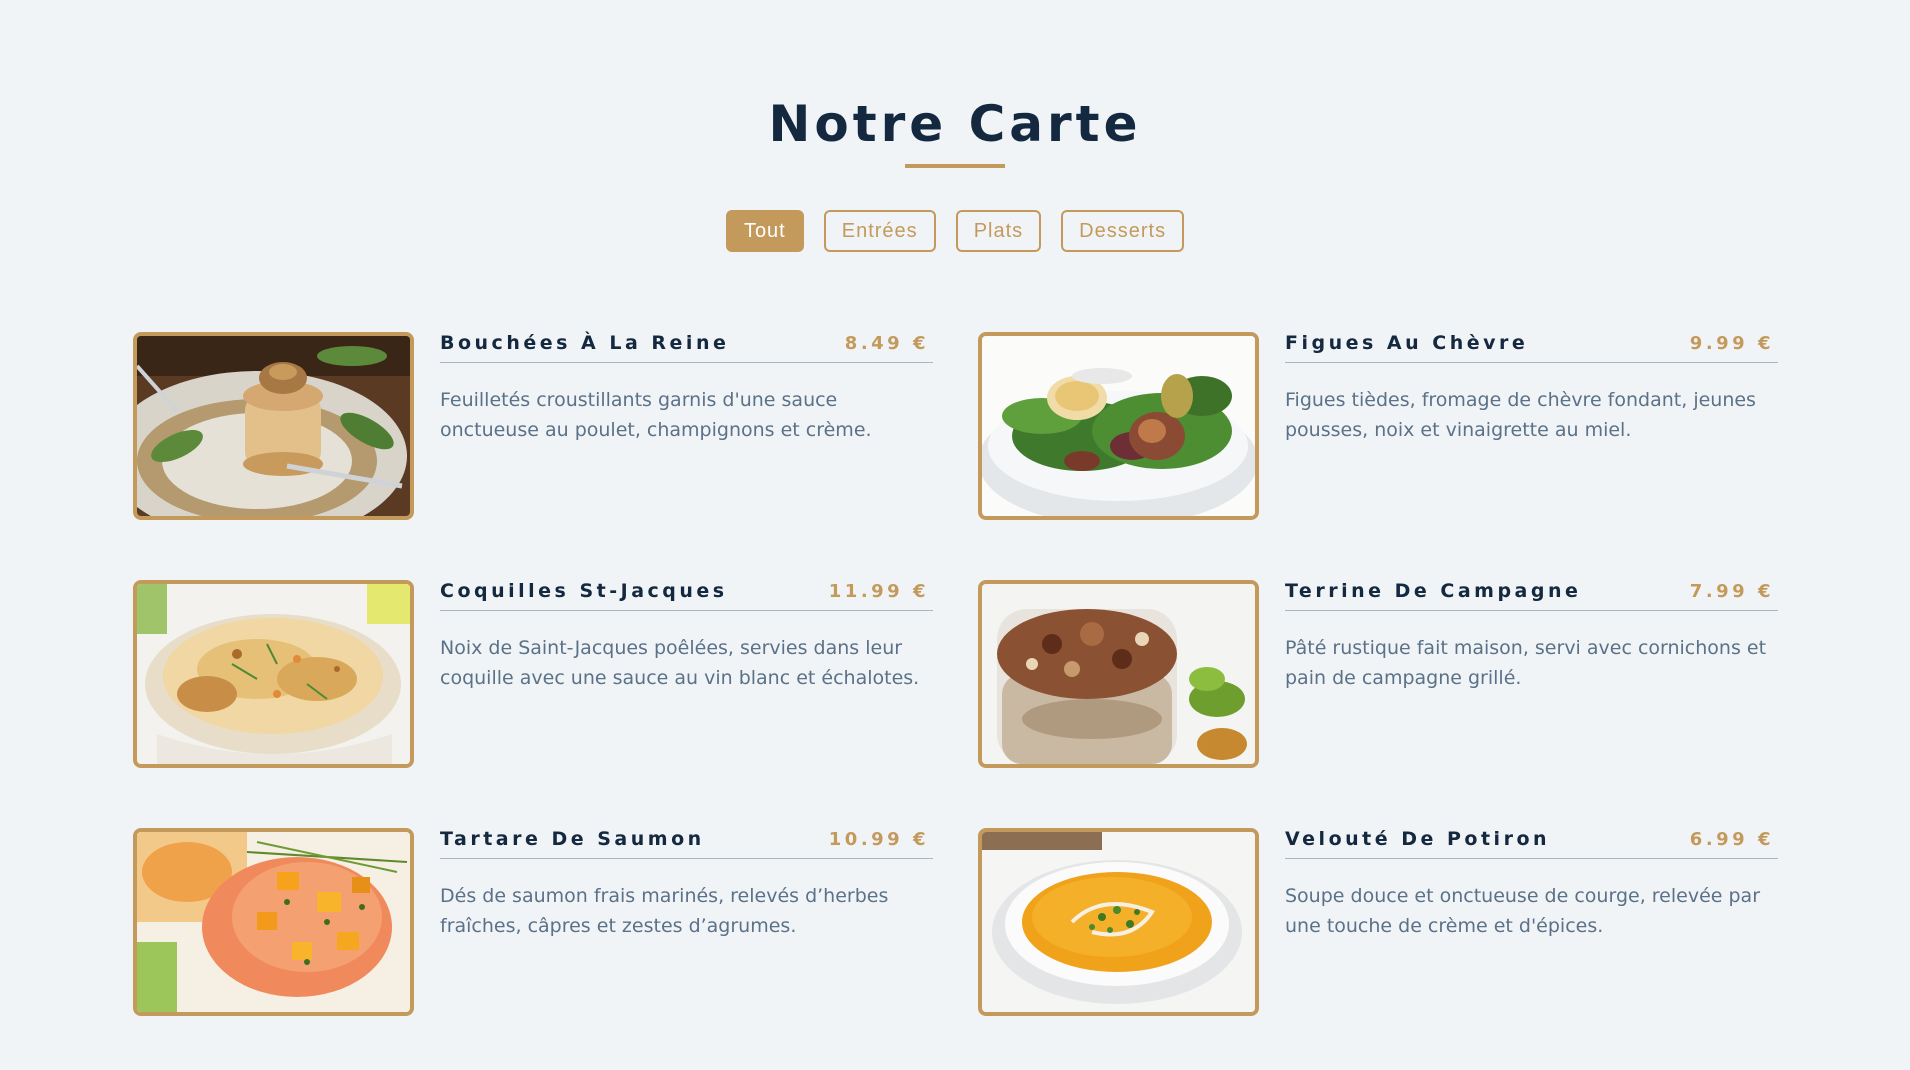 The width and height of the screenshot is (1910, 1070). What do you see at coordinates (1407, 343) in the screenshot?
I see `menu-item-name: Figues Au Chèvre` at bounding box center [1407, 343].